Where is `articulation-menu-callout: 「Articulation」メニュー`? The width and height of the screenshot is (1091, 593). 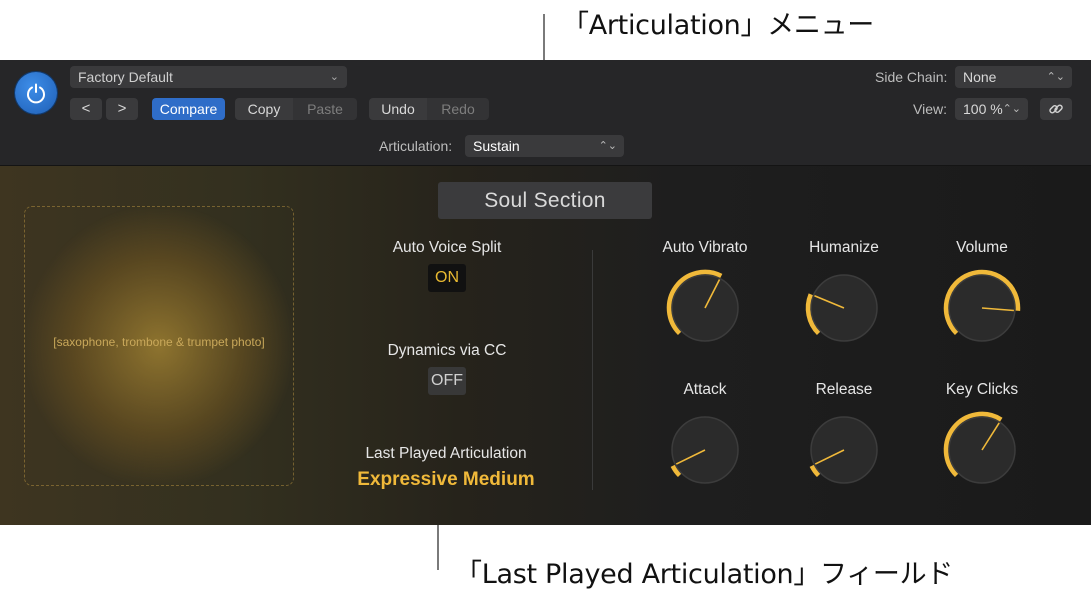
articulation-menu-callout: 「Articulation」メニュー is located at coordinates (718, 25).